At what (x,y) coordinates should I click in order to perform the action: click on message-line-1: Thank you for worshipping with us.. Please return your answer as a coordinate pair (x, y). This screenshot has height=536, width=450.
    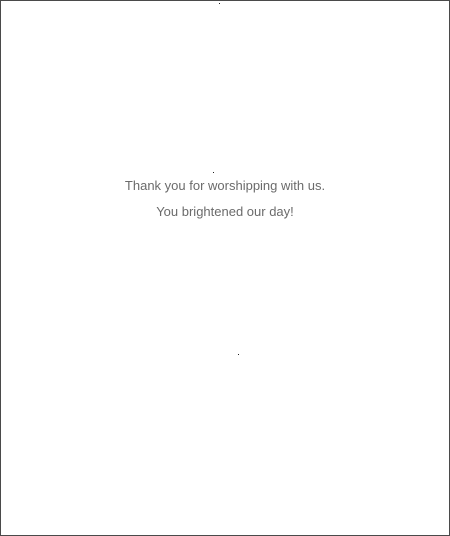
    Looking at the image, I should click on (225, 185).